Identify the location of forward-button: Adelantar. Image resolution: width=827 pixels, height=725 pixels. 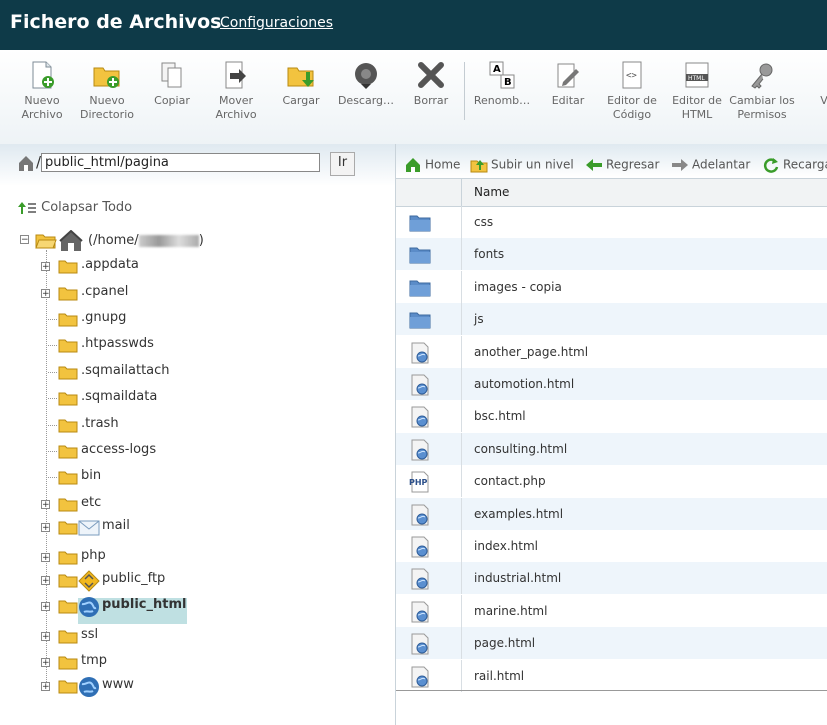
(710, 165).